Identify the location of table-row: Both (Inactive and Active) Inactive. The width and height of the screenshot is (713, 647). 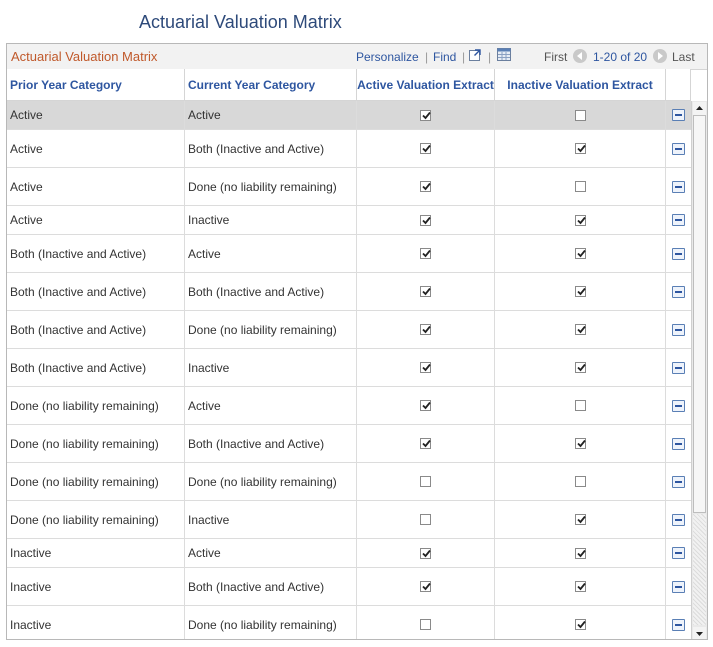
(349, 368).